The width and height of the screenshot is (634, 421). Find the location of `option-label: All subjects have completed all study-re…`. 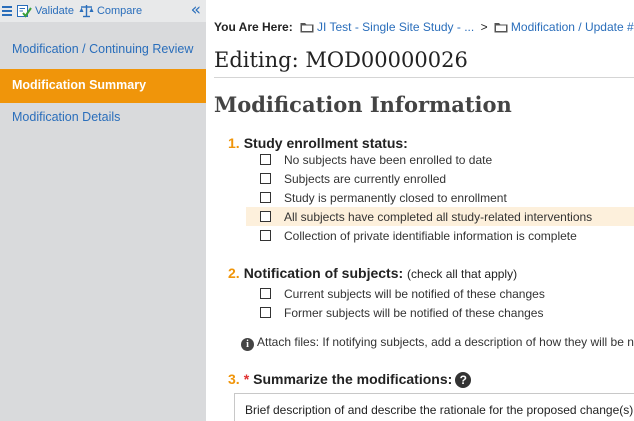

option-label: All subjects have completed all study-re… is located at coordinates (438, 216).